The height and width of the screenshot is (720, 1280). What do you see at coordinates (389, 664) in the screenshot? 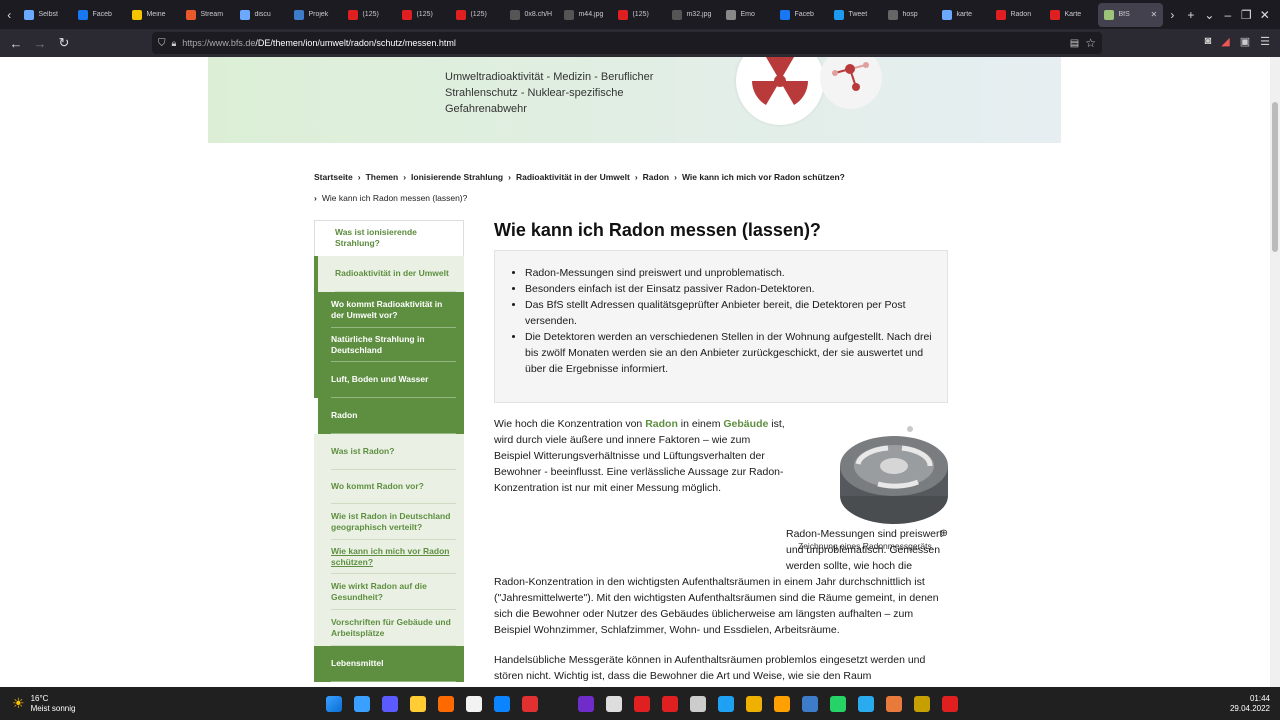
I see `sidebar-item: Lebensmittel` at bounding box center [389, 664].